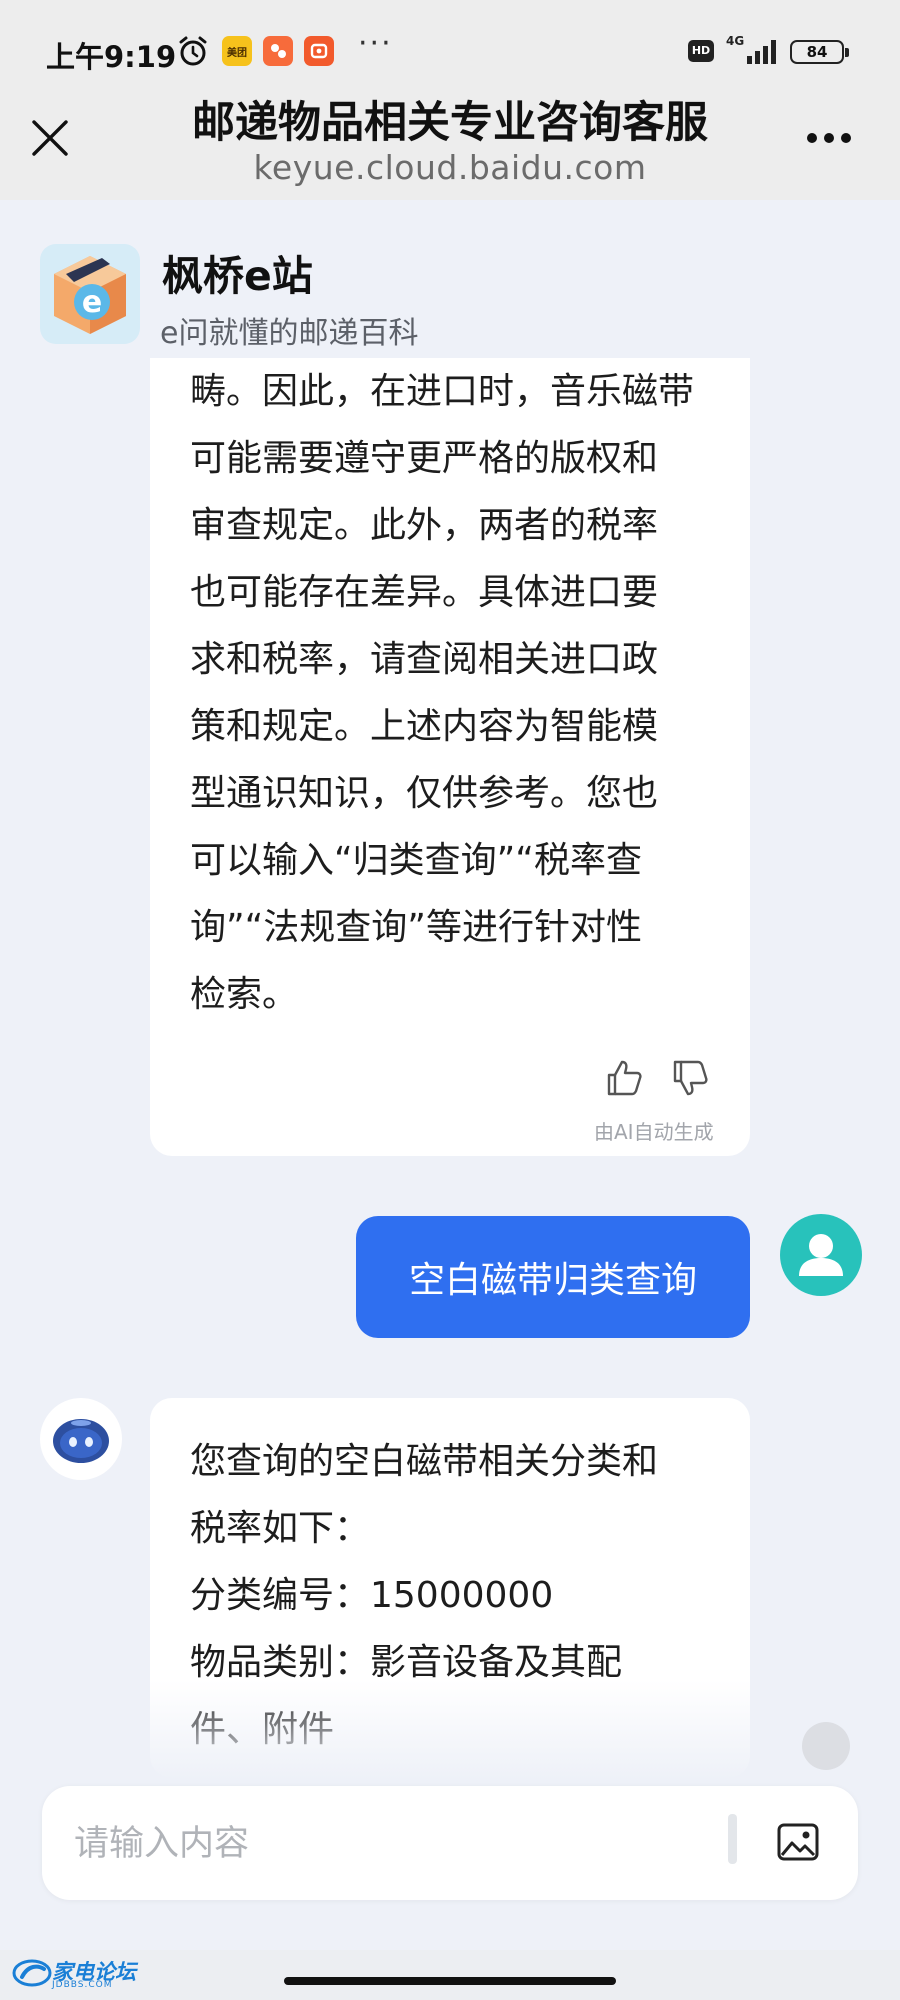  What do you see at coordinates (450, 1730) in the screenshot?
I see `scroll-fade` at bounding box center [450, 1730].